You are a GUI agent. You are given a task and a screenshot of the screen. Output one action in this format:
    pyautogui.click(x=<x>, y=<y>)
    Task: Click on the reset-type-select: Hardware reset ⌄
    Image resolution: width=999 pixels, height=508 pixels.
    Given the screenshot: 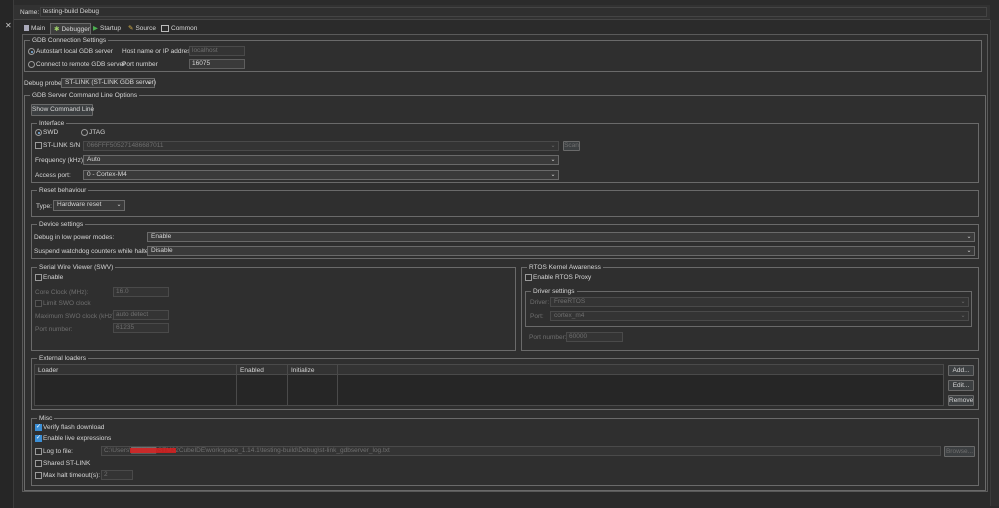 What is the action you would take?
    pyautogui.click(x=89, y=205)
    